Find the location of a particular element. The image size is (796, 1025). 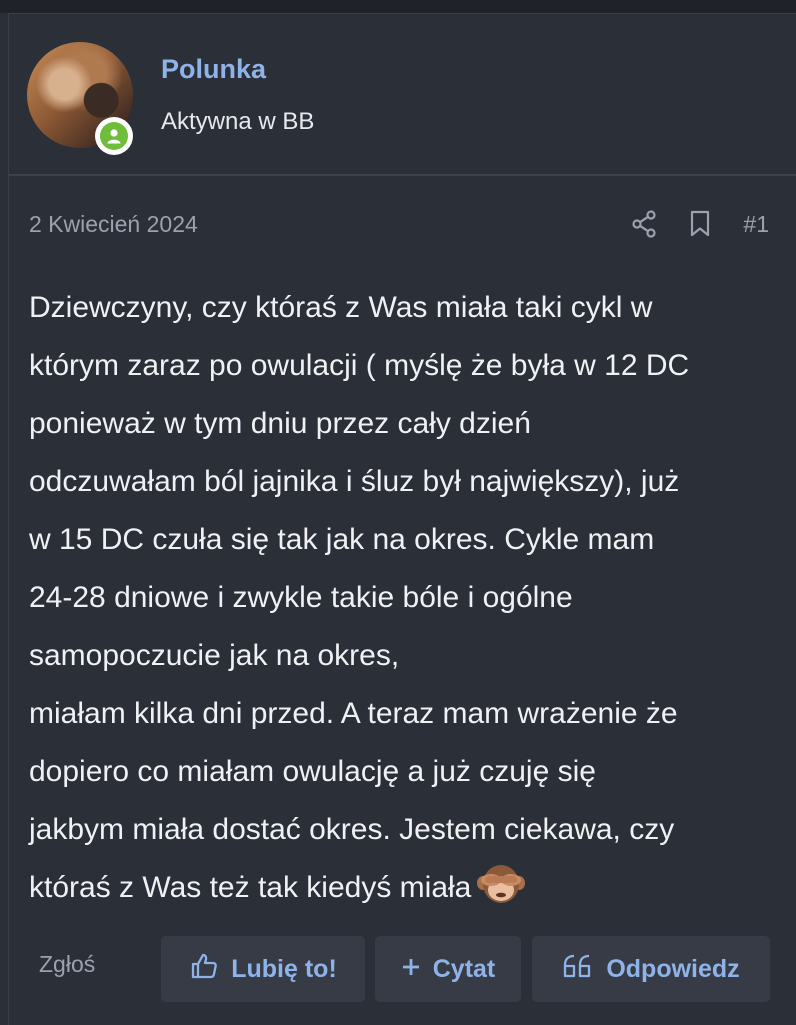

quote-marks-icon is located at coordinates (578, 969).